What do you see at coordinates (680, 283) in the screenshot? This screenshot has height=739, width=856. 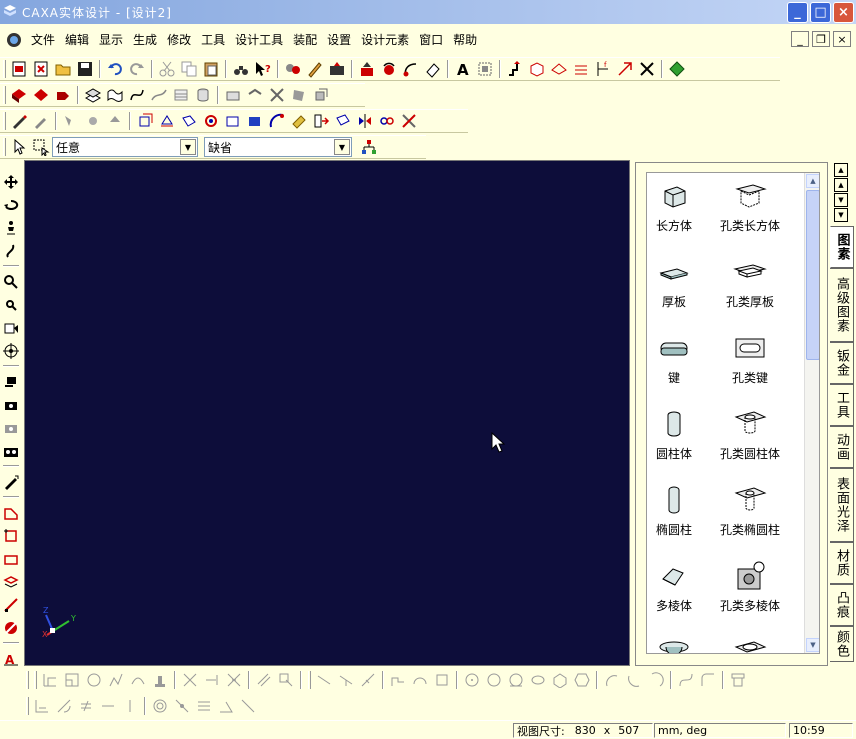 I see `catalog-item-plate: 厚板` at bounding box center [680, 283].